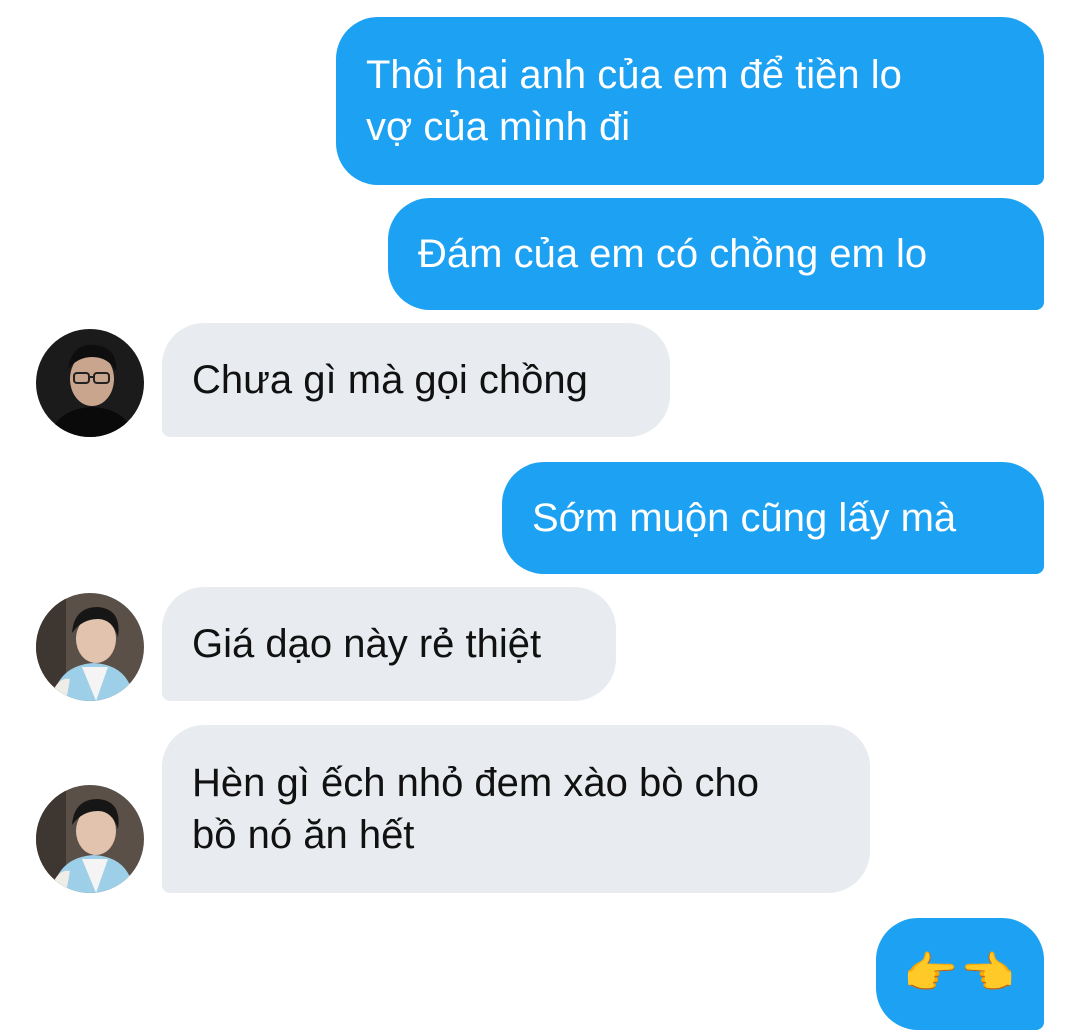 The width and height of the screenshot is (1080, 1033). Describe the element at coordinates (390, 380) in the screenshot. I see `message-text: Chưa gì mà gọi chồng` at that location.